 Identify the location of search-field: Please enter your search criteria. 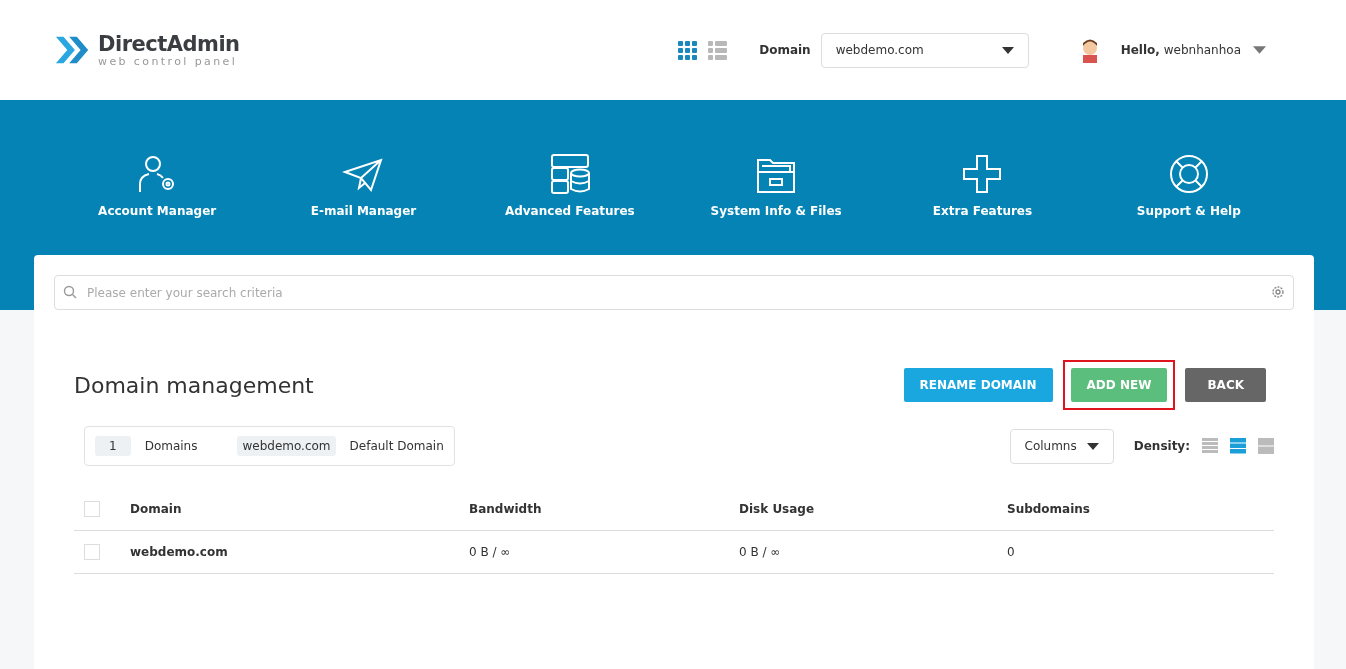
(674, 292).